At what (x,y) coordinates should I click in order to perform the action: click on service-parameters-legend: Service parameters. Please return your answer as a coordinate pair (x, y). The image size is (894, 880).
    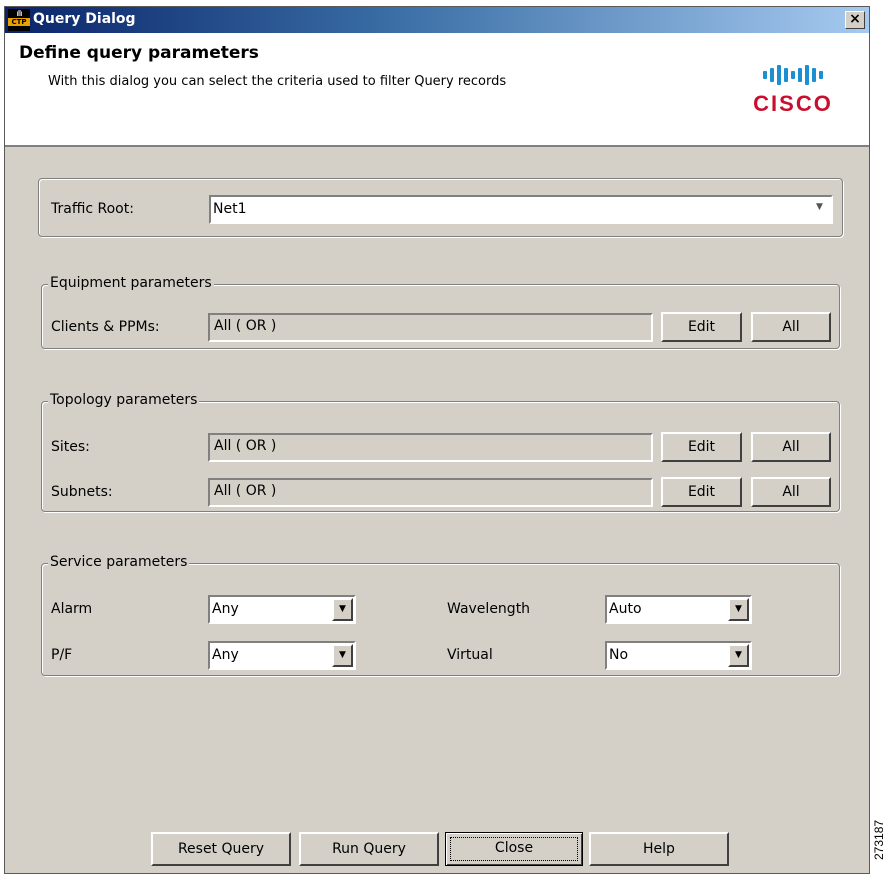
    Looking at the image, I should click on (119, 562).